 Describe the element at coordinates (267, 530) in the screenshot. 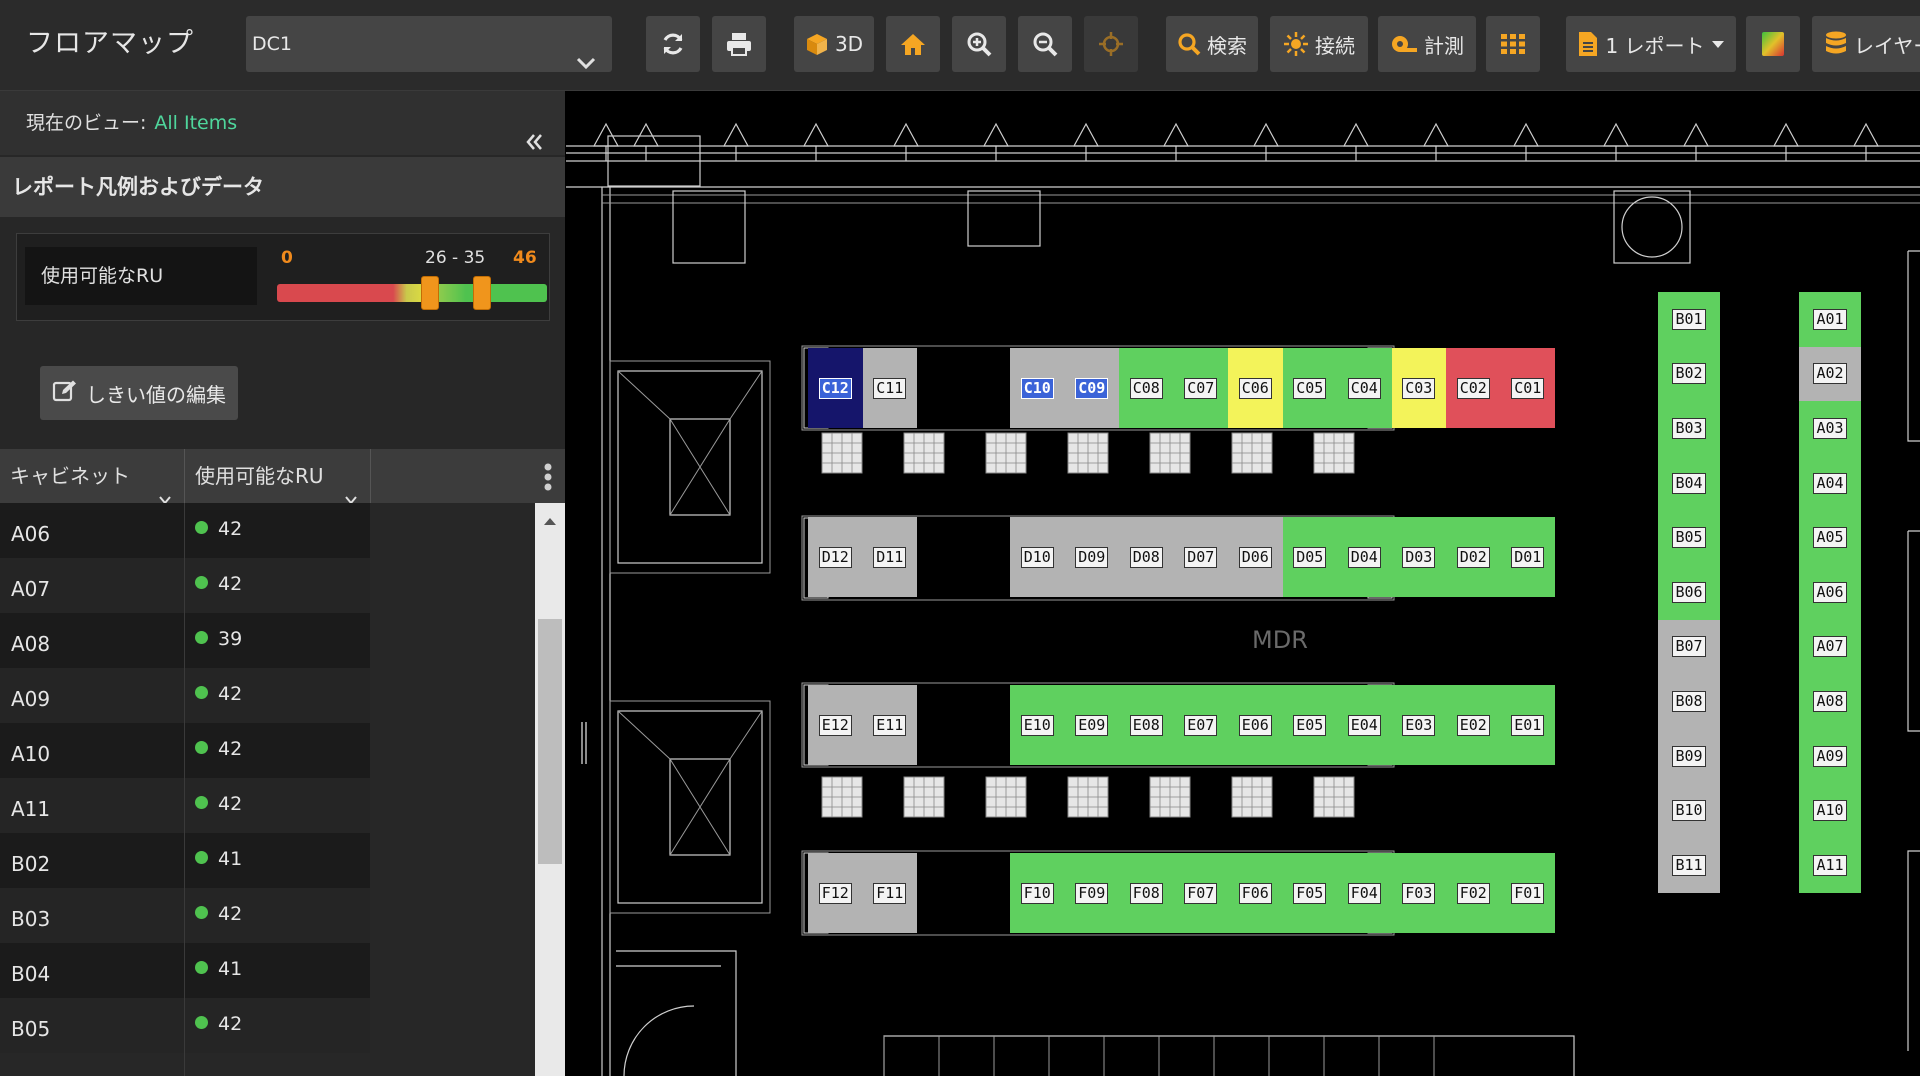

I see `table-row: A06 42` at that location.